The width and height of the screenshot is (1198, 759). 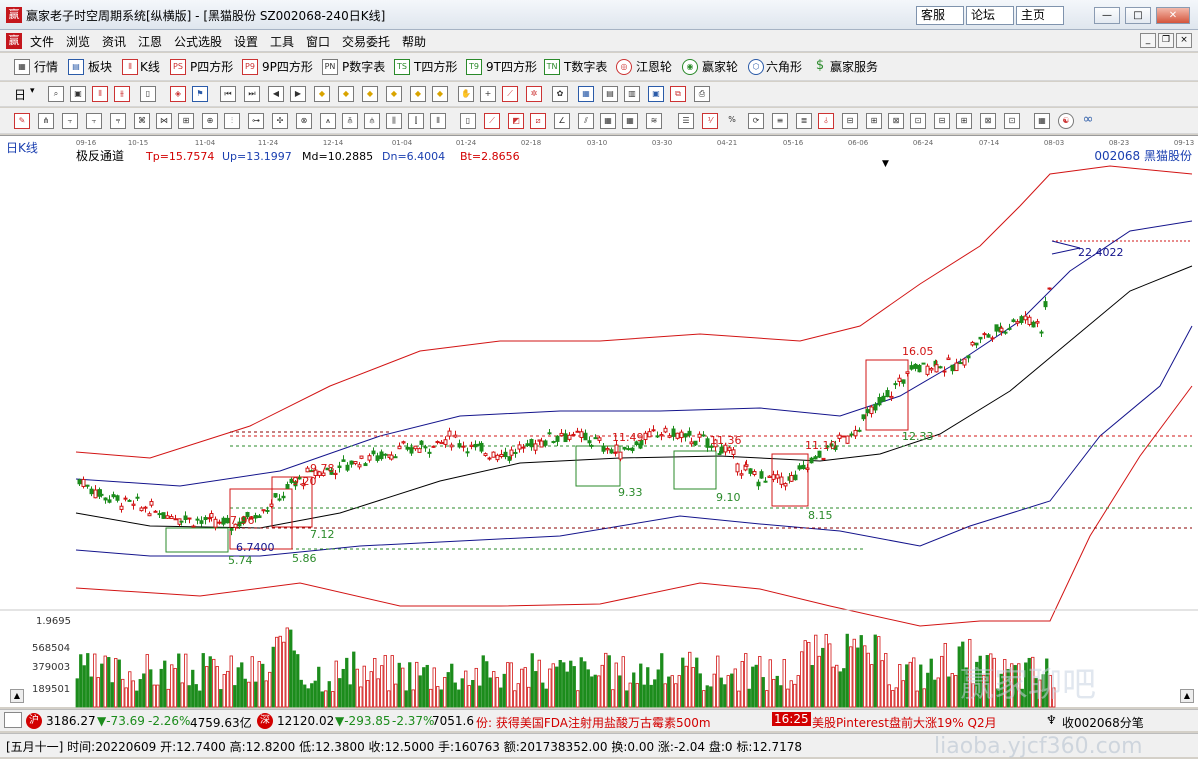 I want to click on ruler6-icon: ⊞, so click(x=964, y=121).